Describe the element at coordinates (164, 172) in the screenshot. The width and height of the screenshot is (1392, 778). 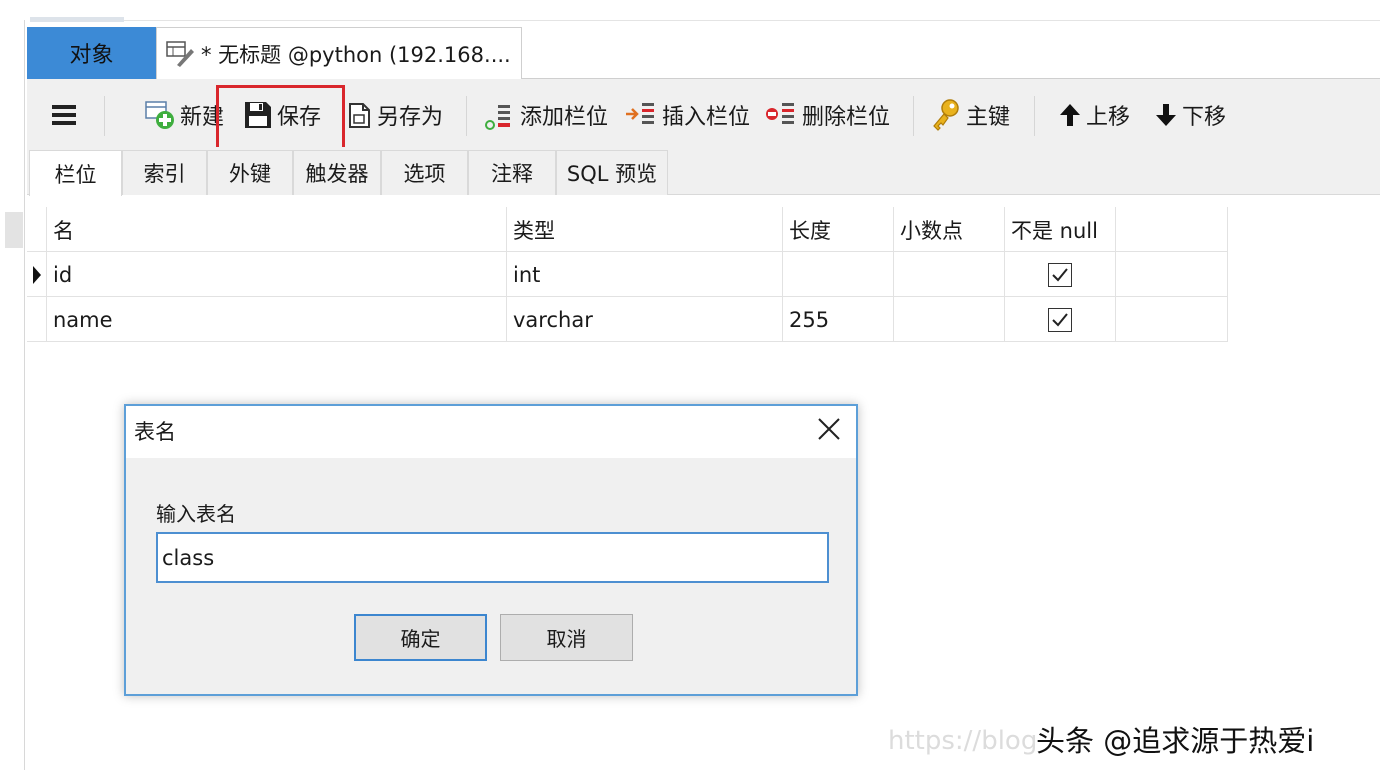
I see `tab-indexes: 索引` at that location.